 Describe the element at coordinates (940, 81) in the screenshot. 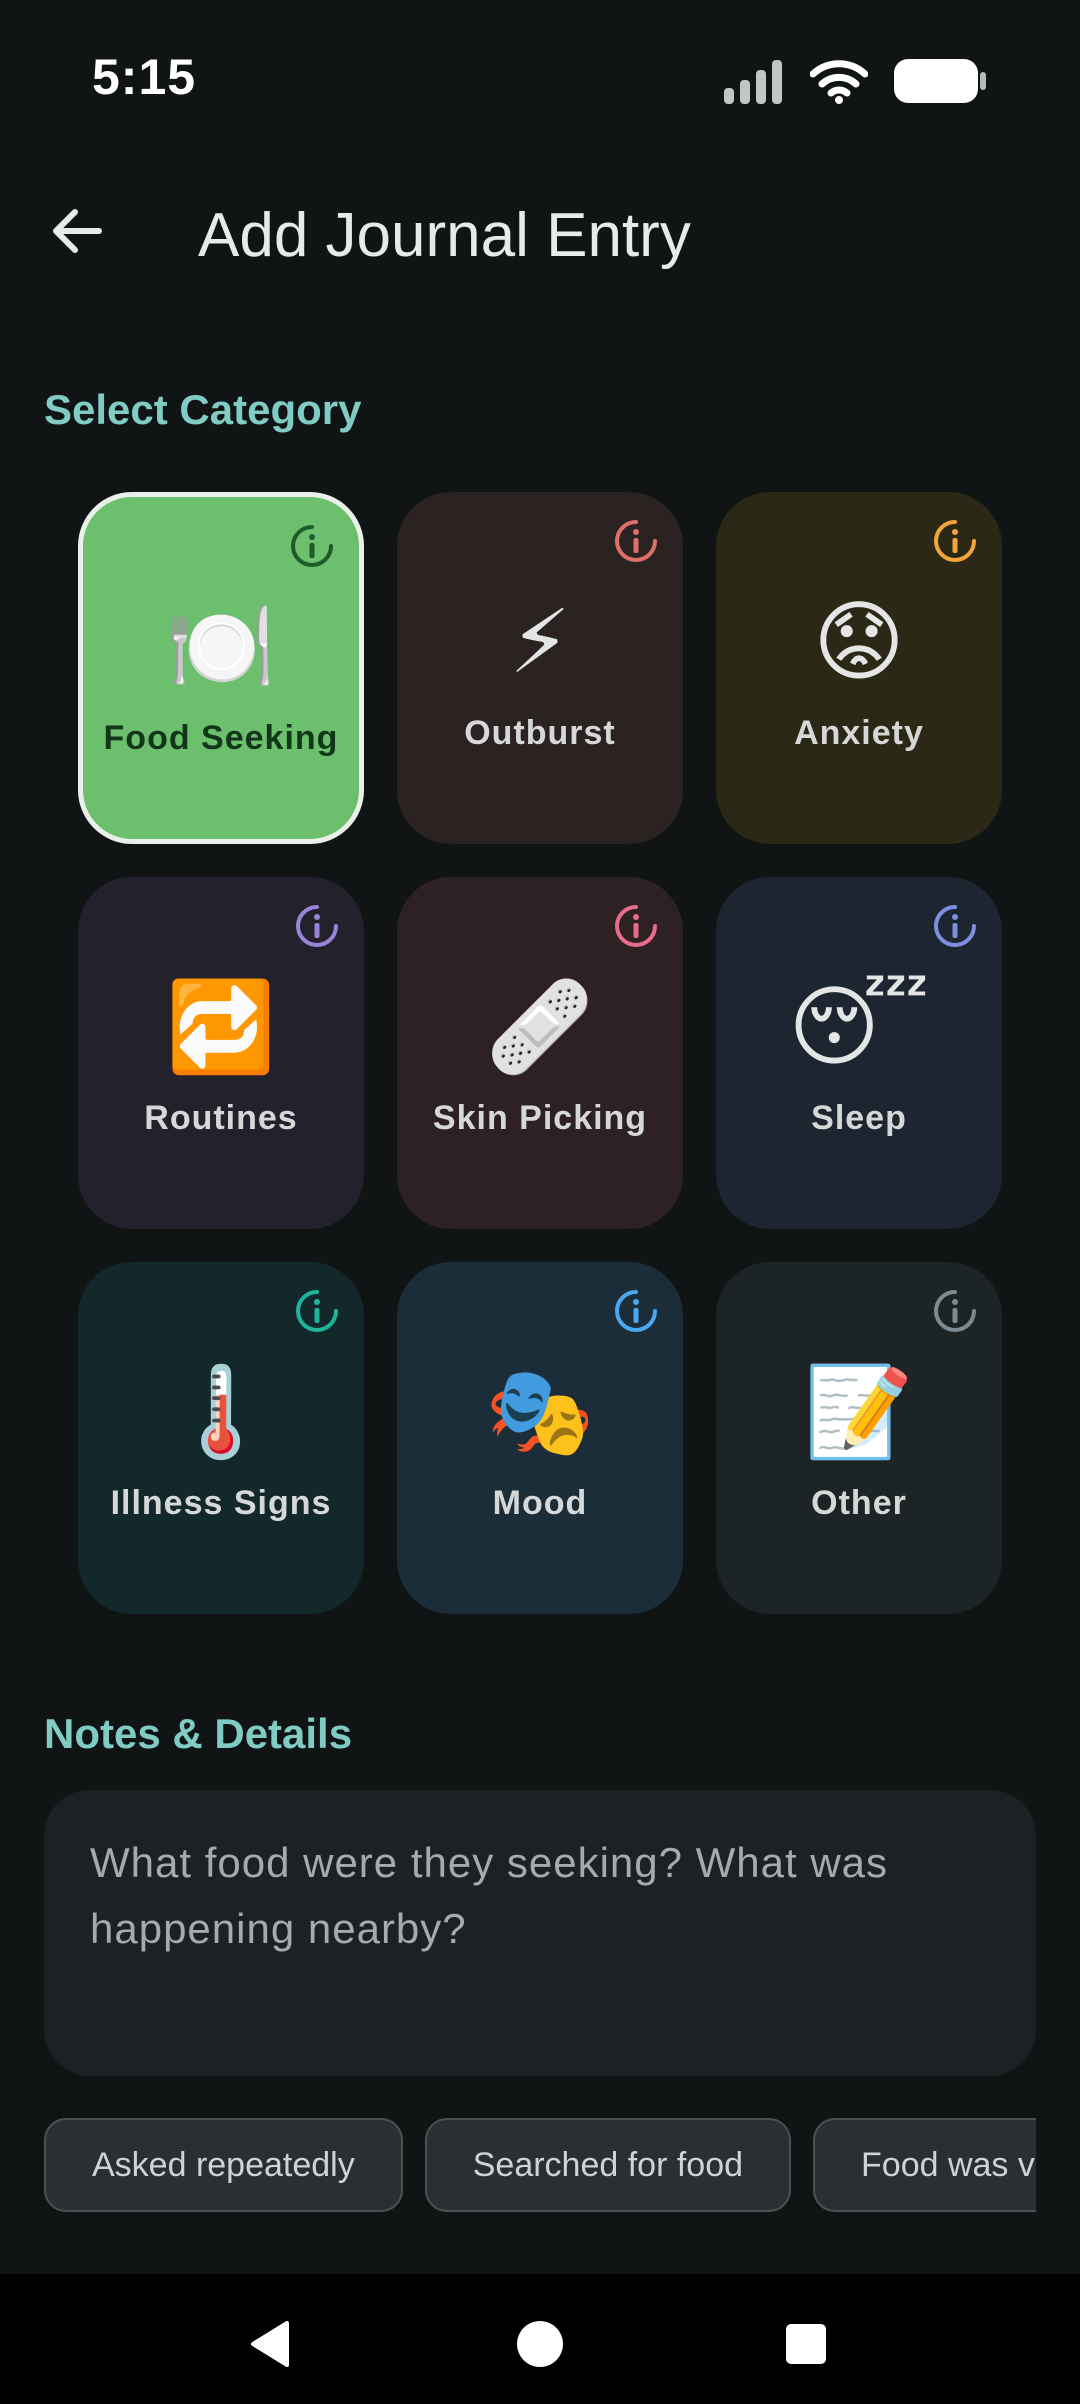

I see `battery-icon` at that location.